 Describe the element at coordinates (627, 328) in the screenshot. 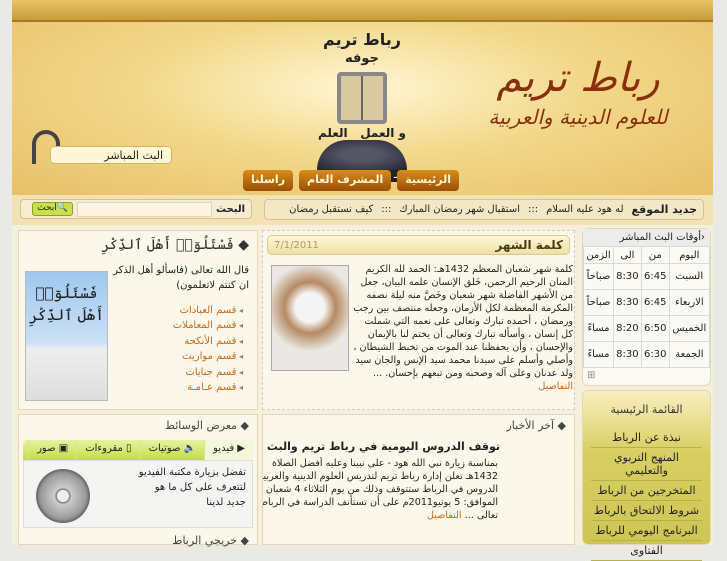

I see `cell: 8:20` at that location.